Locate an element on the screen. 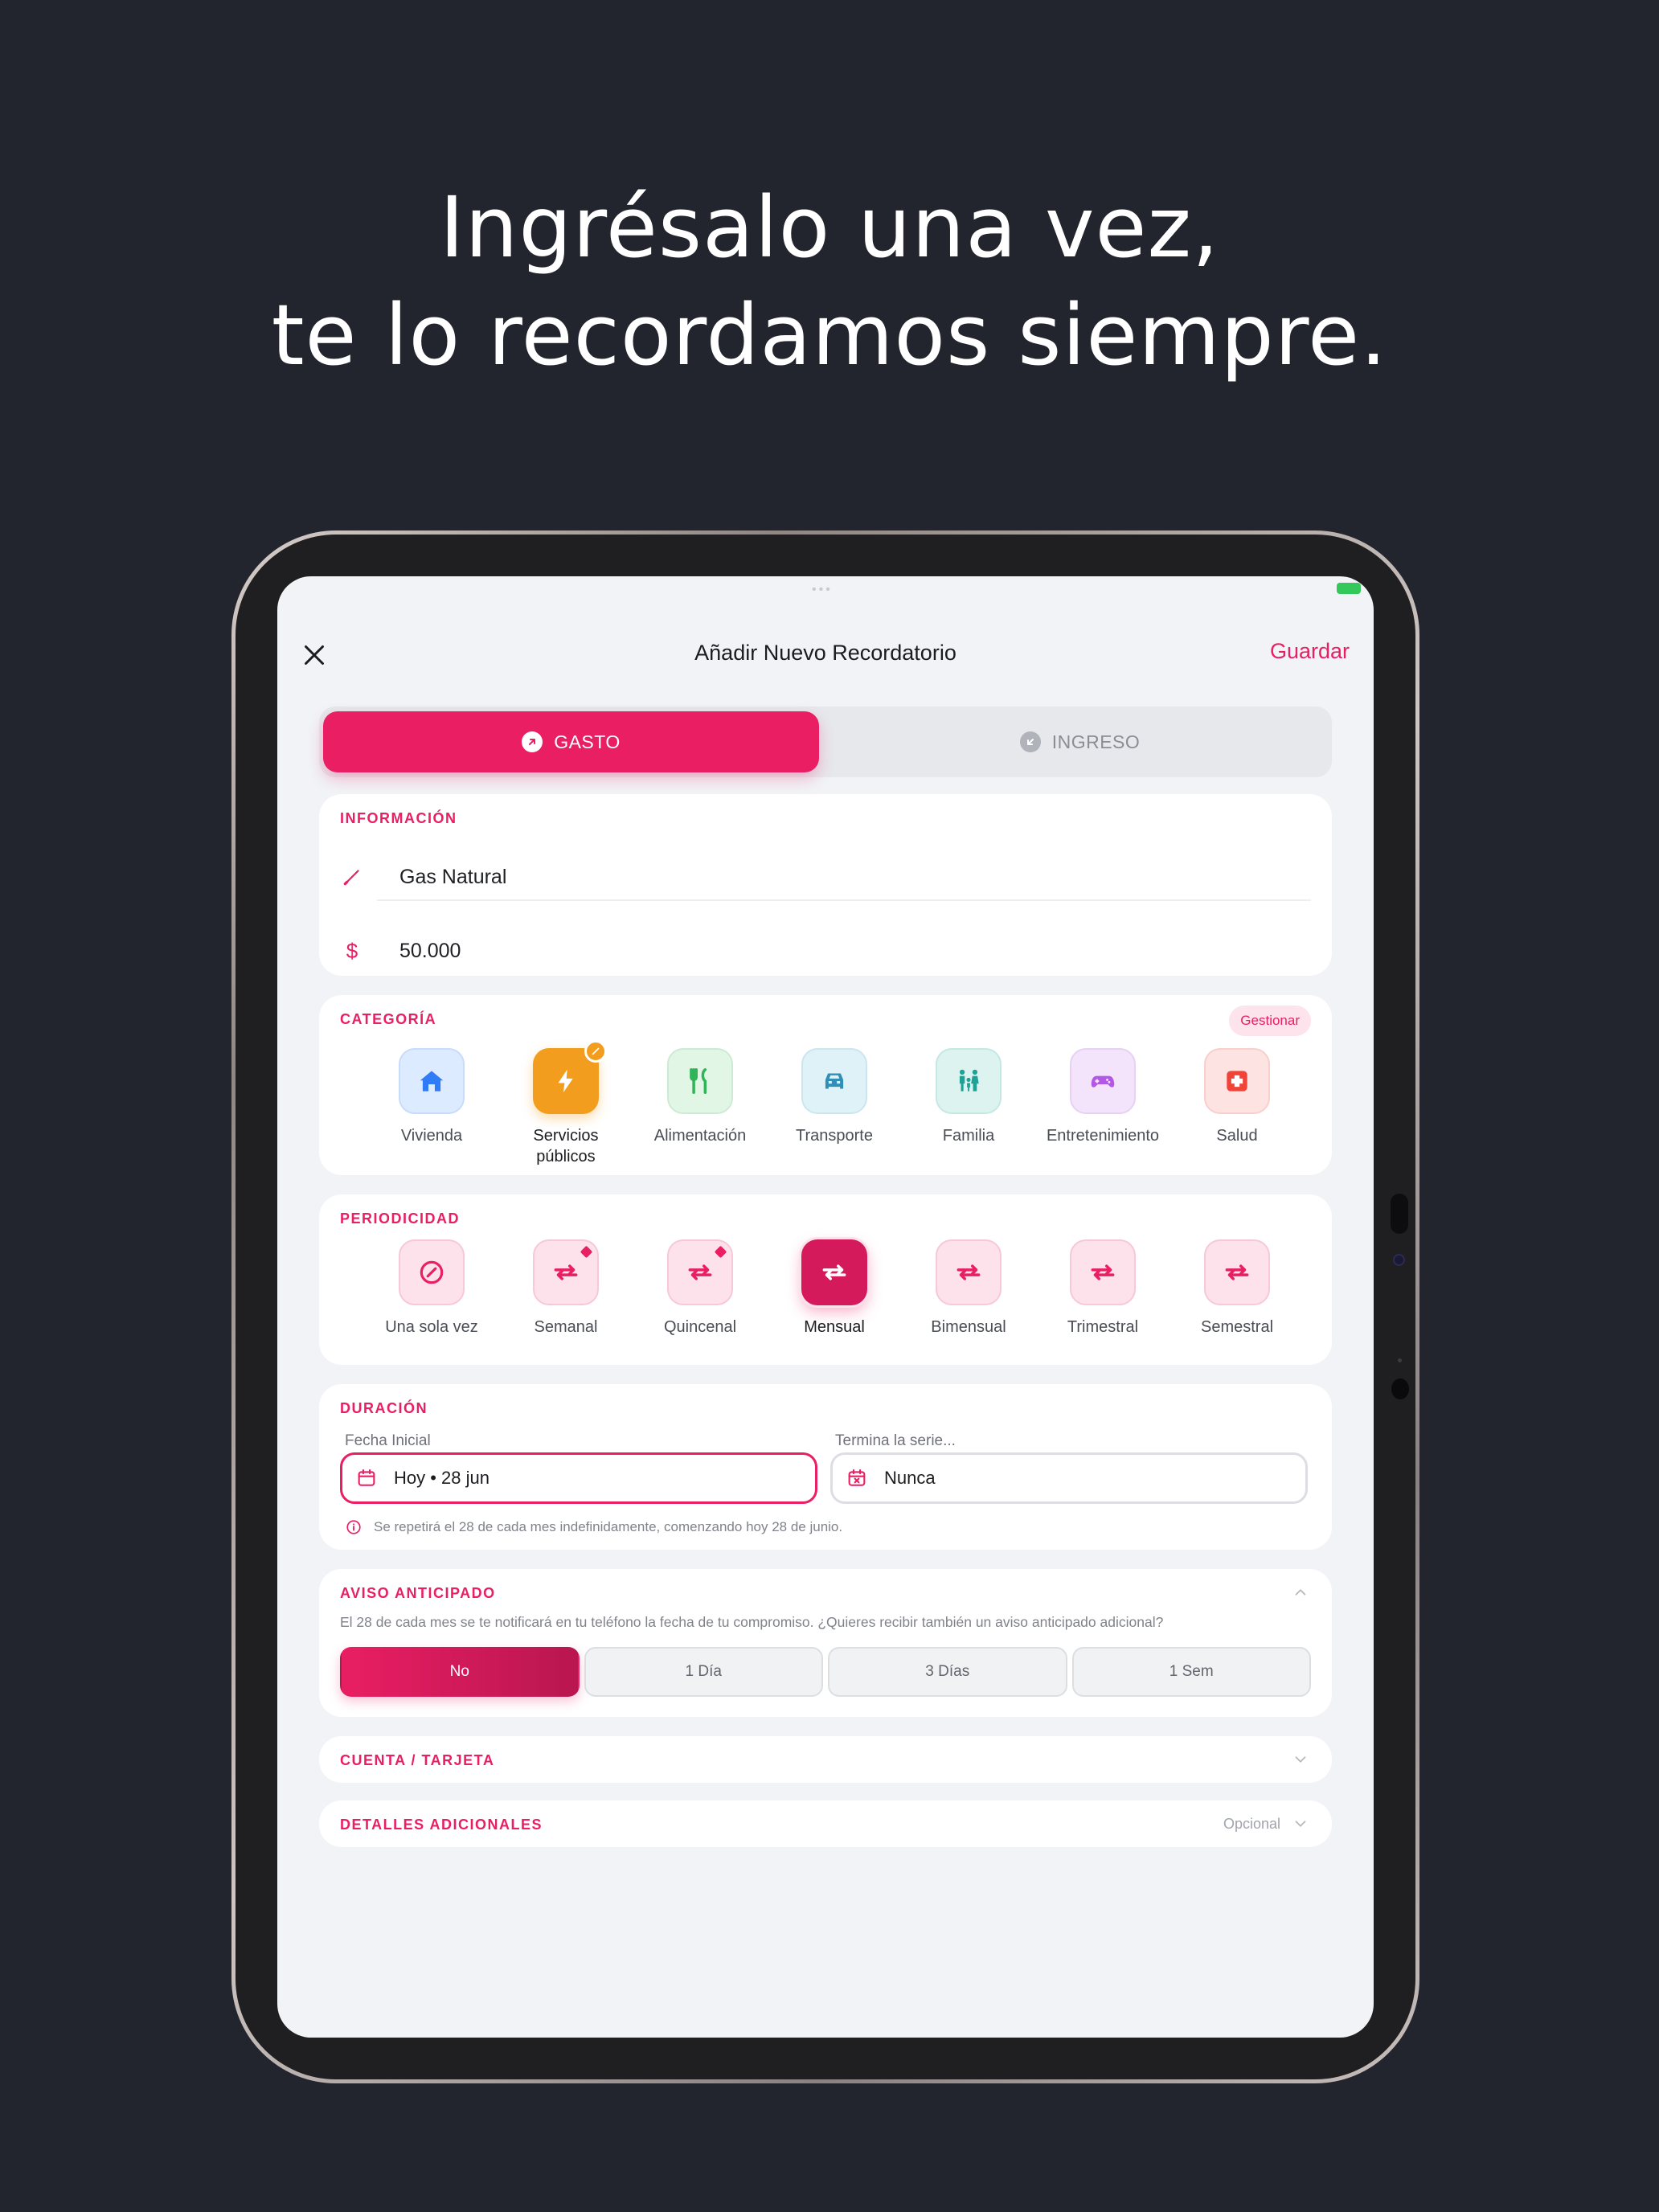 The width and height of the screenshot is (1659, 2212). calendar-x-icon is located at coordinates (857, 1477).